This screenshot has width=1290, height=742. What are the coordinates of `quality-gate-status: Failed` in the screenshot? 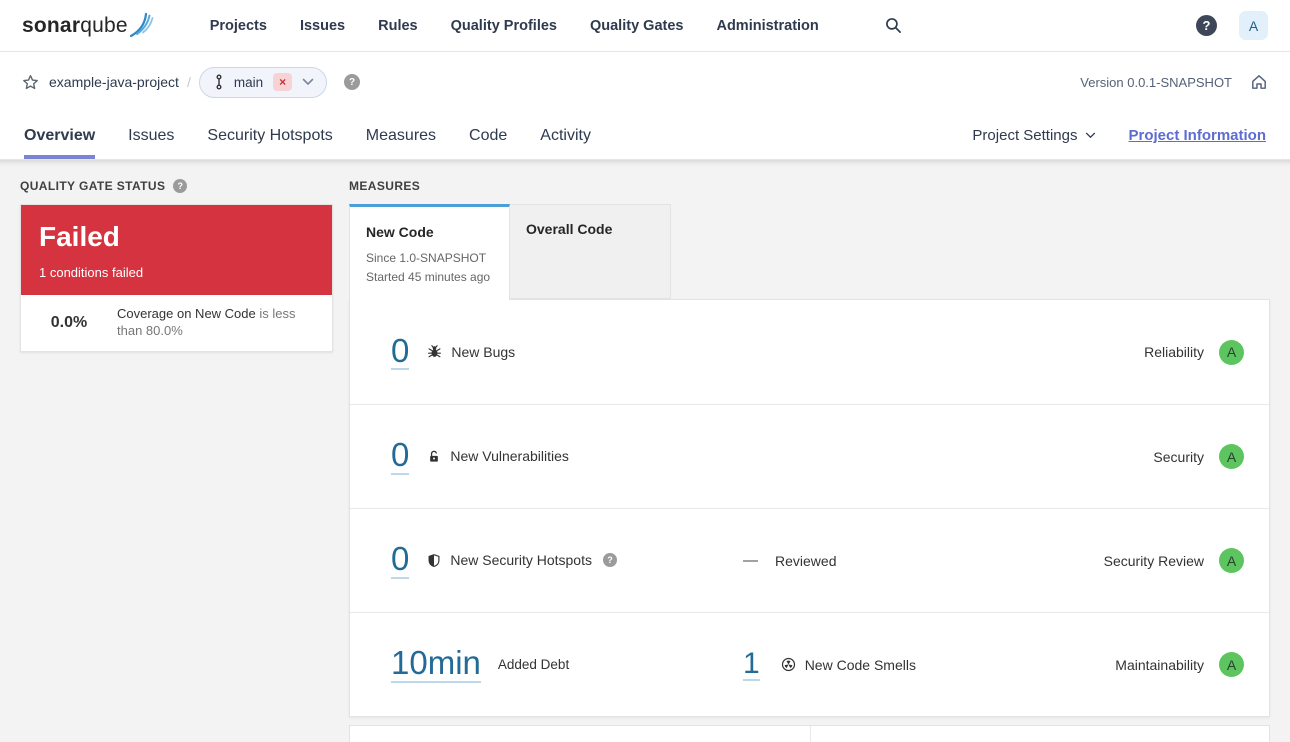 It's located at (79, 236).